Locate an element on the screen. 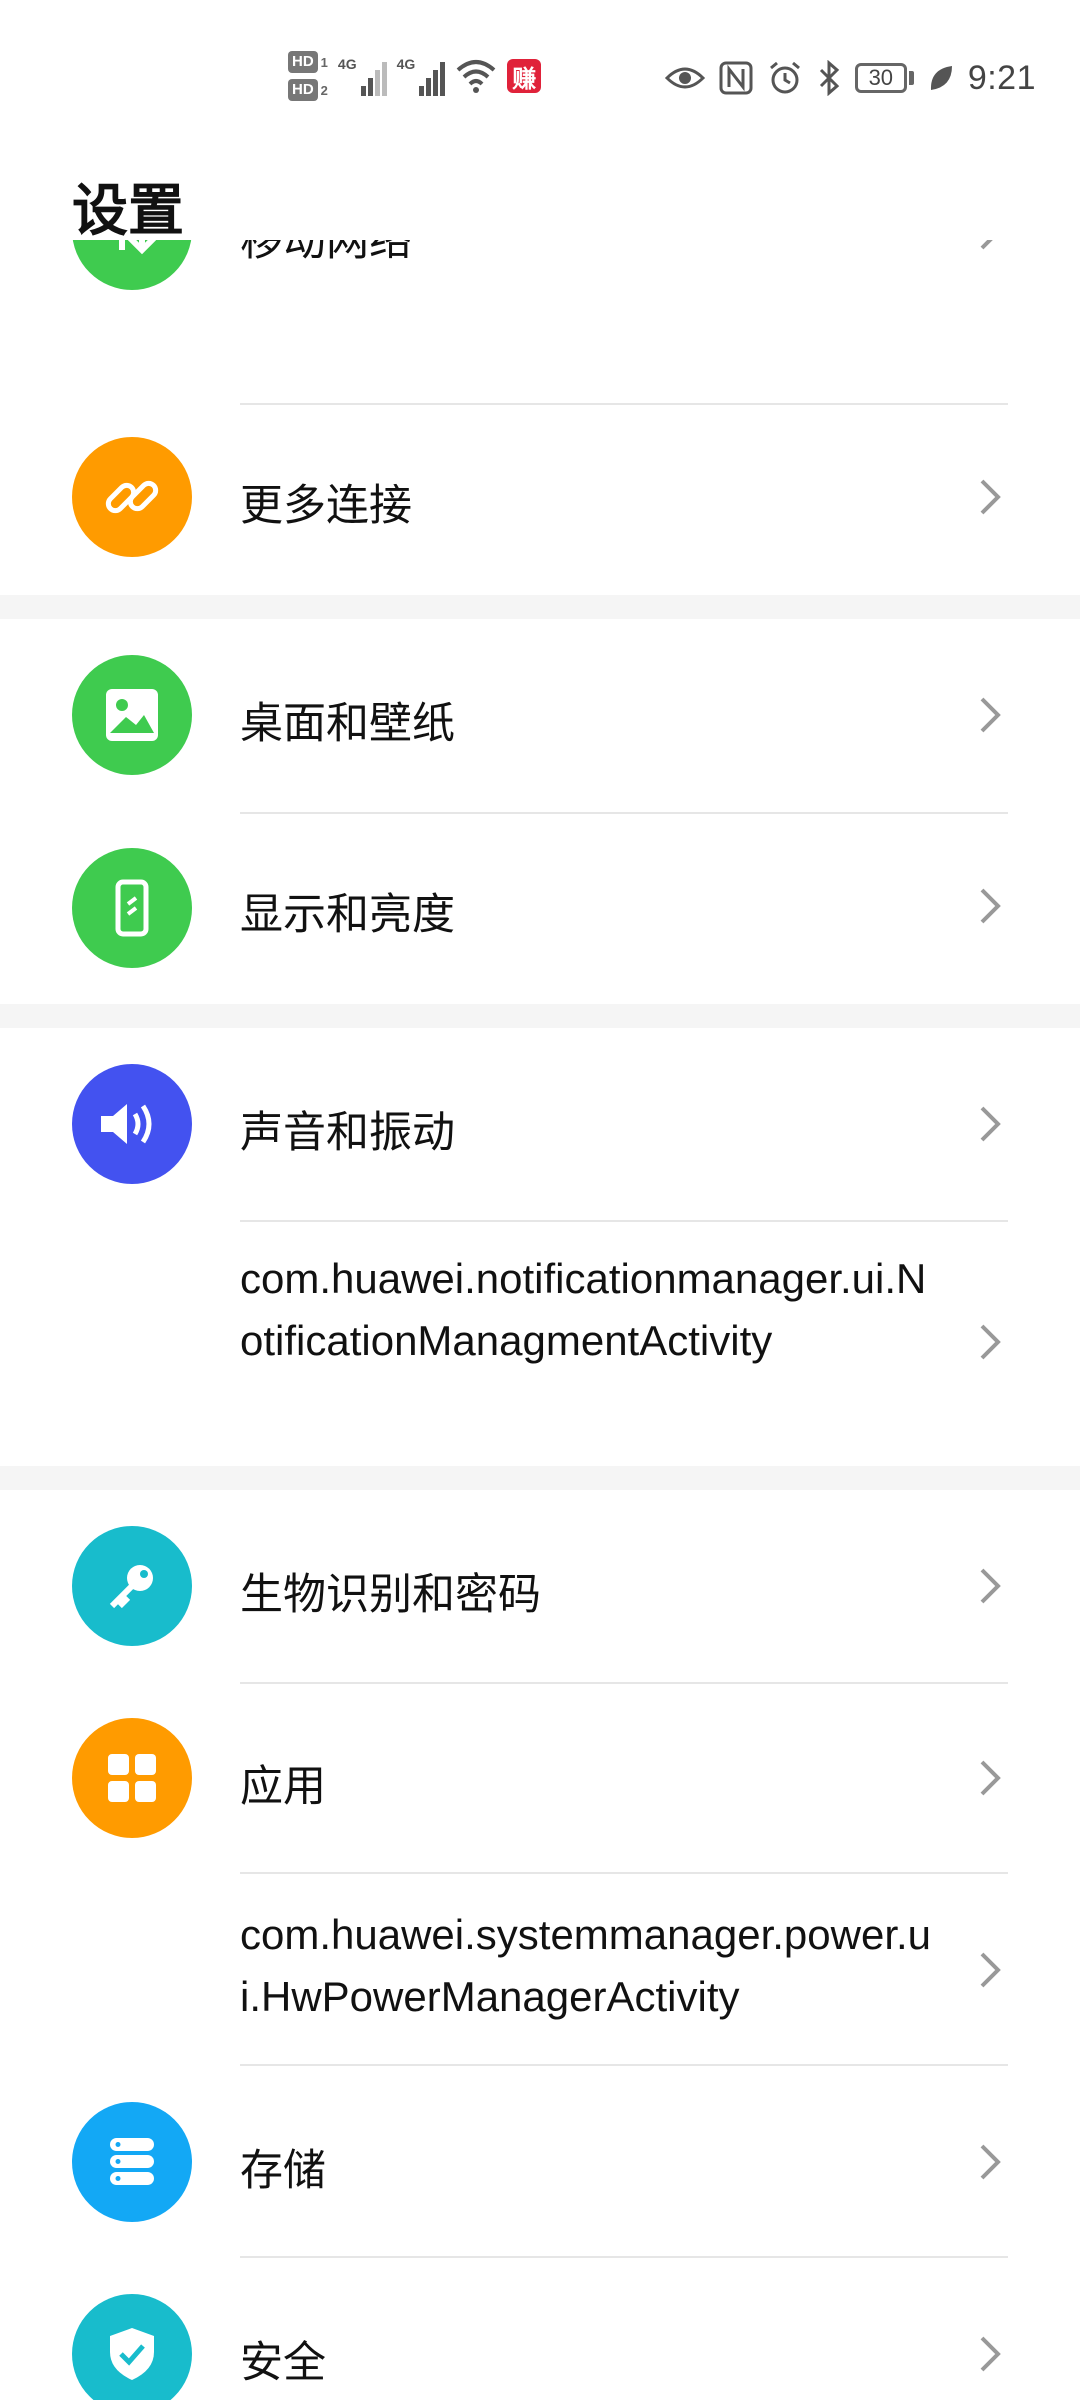 Image resolution: width=1080 pixels, height=2400 pixels. settings-item-storage: 存储 is located at coordinates (540, 2161).